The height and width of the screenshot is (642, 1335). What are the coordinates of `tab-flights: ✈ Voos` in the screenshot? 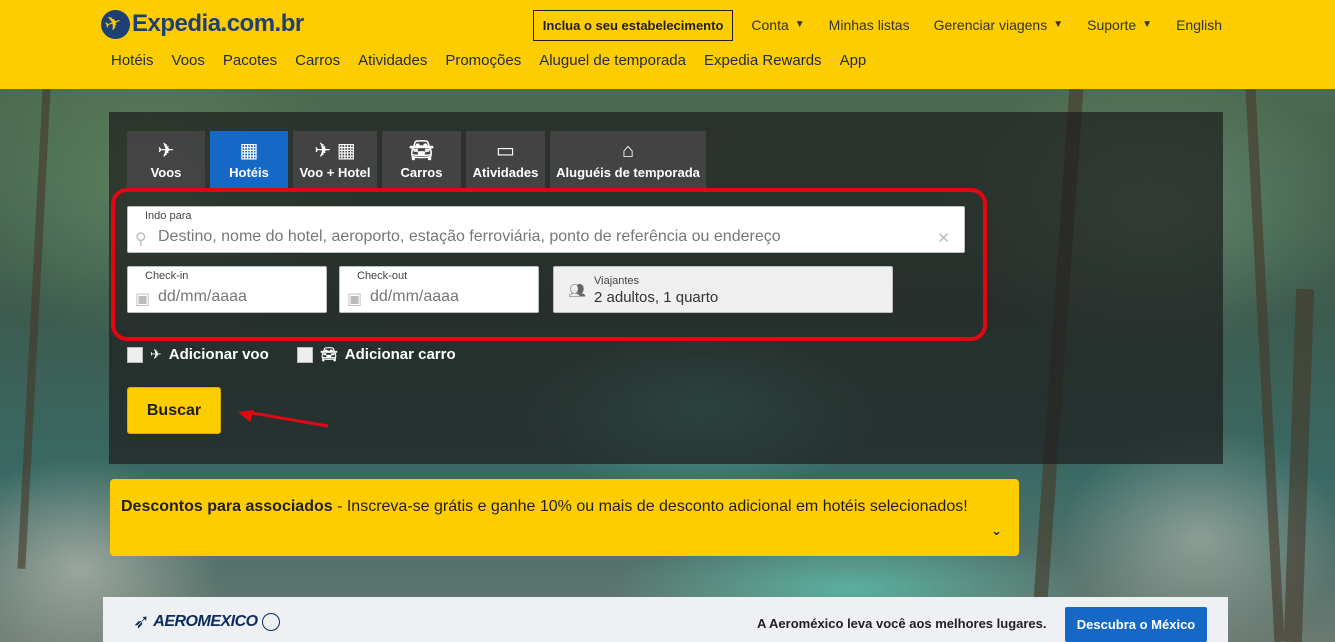 It's located at (166, 159).